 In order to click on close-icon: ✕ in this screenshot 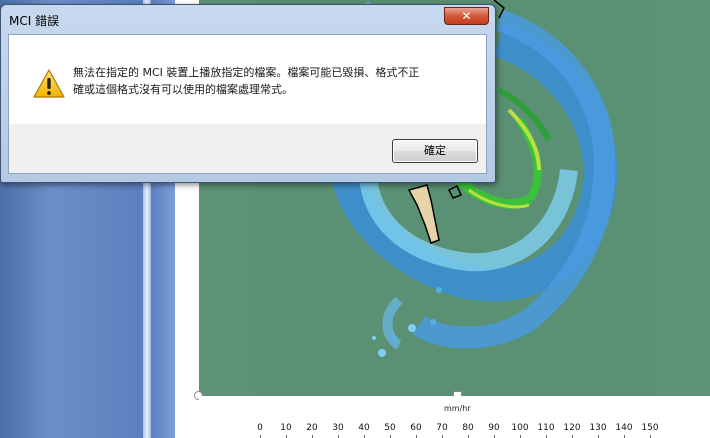, I will do `click(466, 16)`.